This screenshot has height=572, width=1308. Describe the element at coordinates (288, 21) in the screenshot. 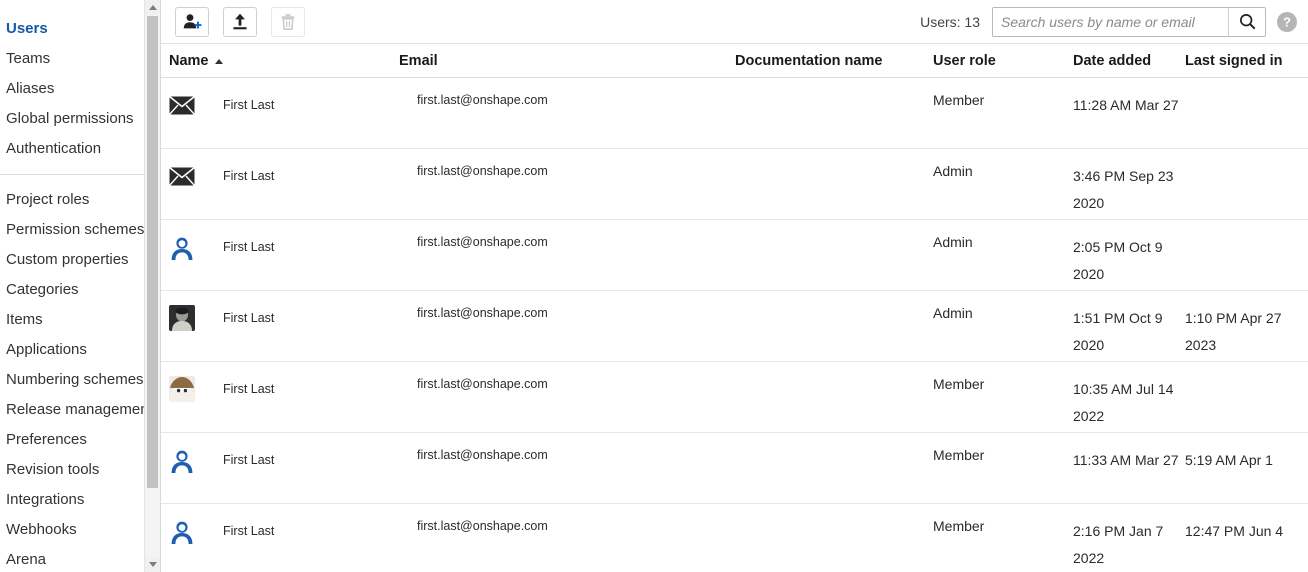

I see `delete-users-button` at that location.